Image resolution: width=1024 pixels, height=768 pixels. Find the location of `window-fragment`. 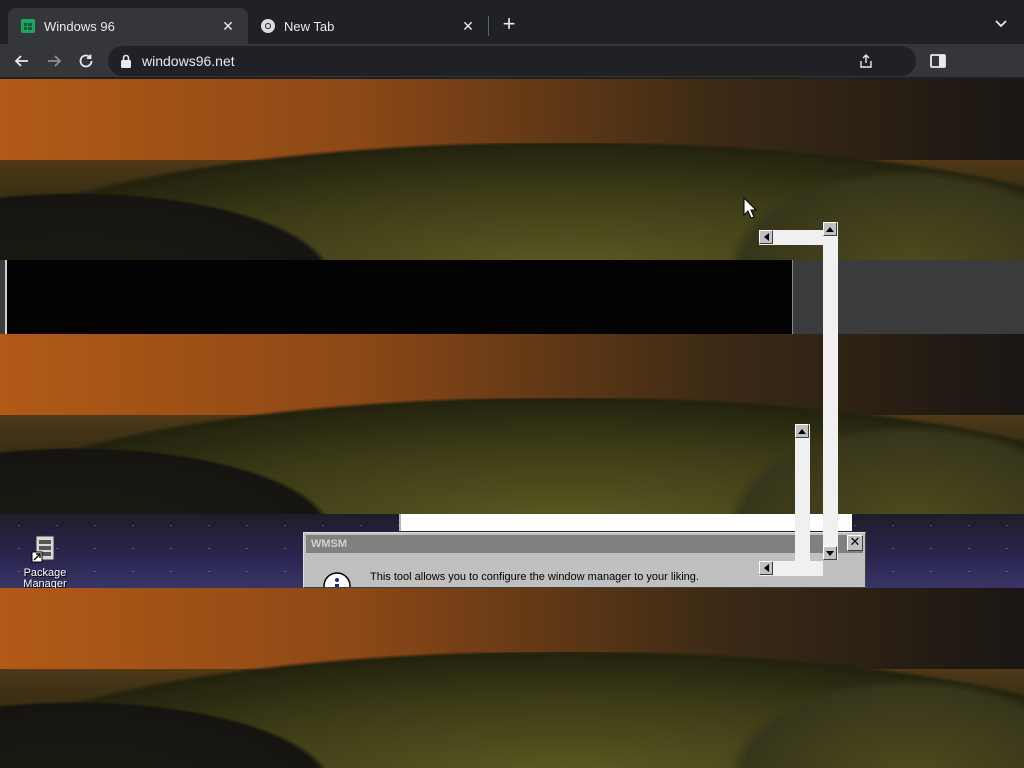

window-fragment is located at coordinates (625, 522).